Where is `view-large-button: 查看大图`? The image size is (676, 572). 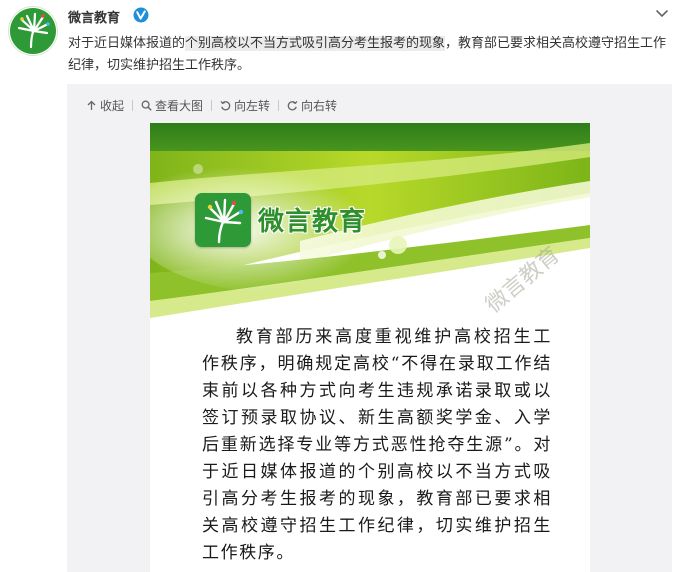
view-large-button: 查看大图 is located at coordinates (172, 105).